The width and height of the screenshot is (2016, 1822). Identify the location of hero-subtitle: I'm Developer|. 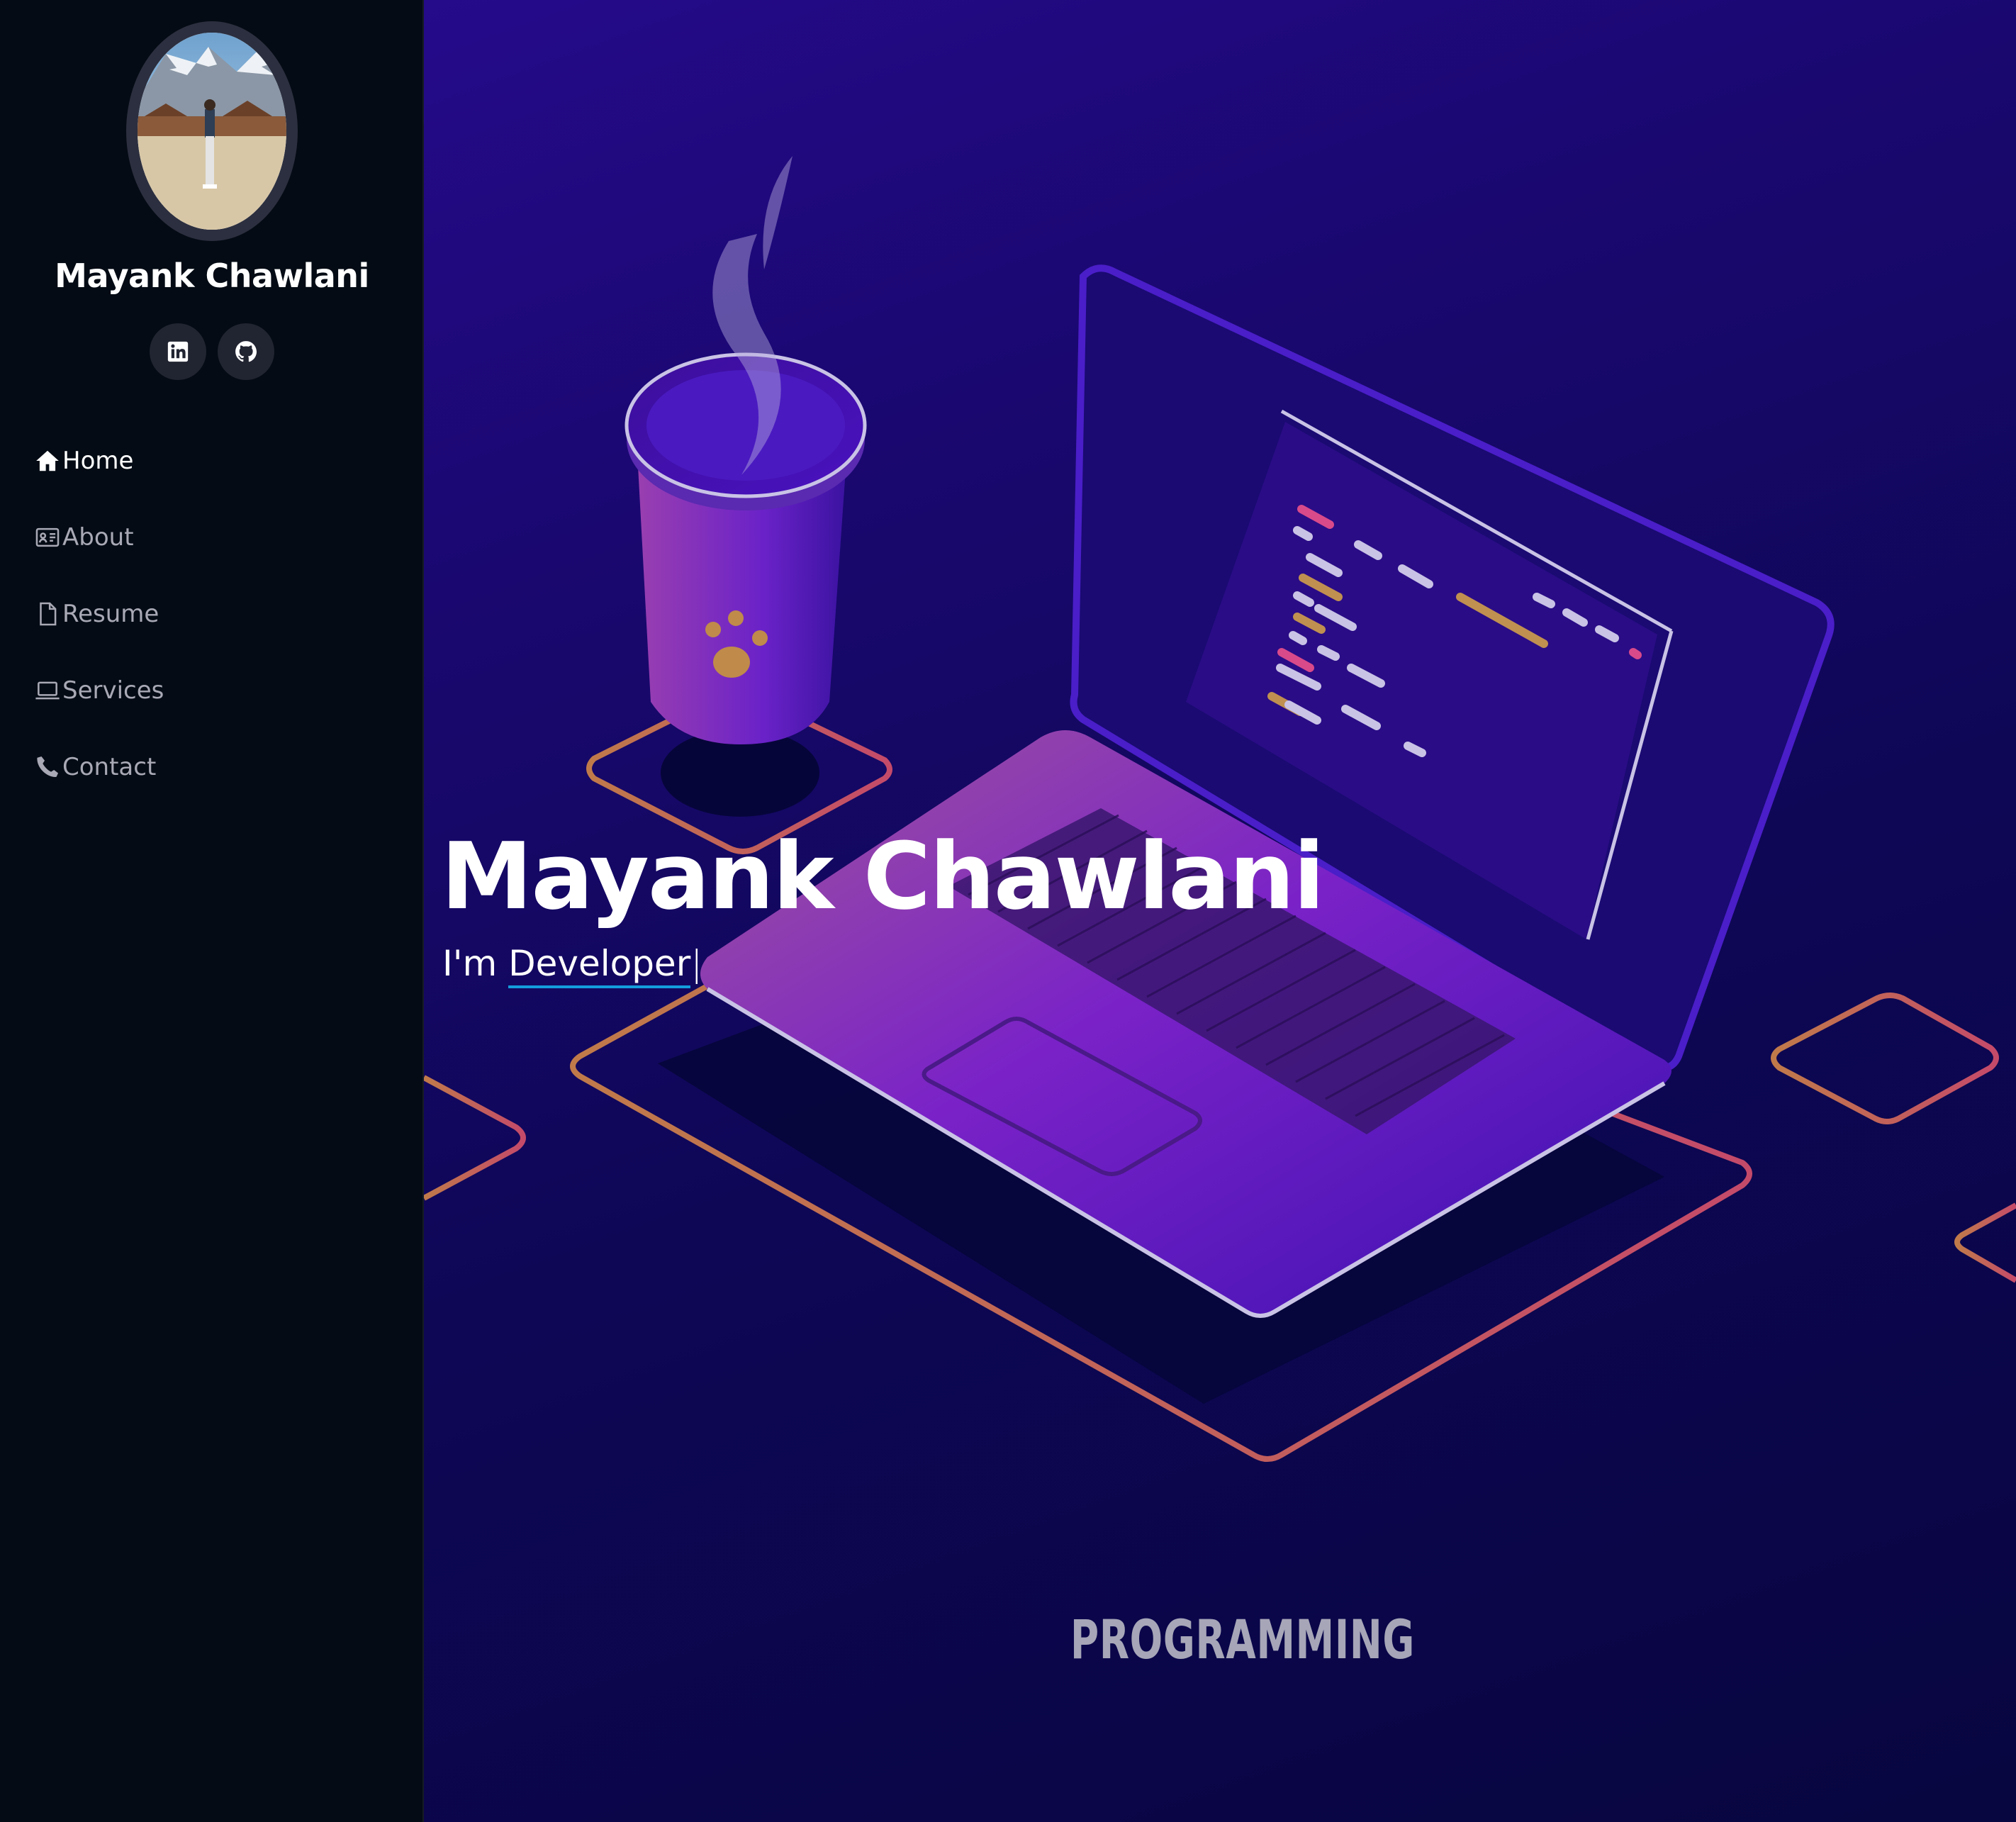
(573, 966).